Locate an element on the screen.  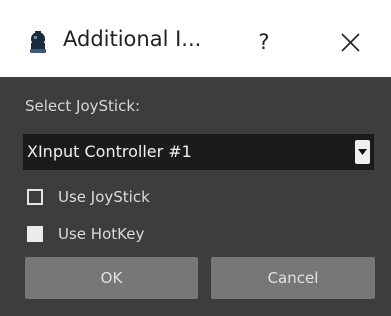
ok-button: OK is located at coordinates (111, 278).